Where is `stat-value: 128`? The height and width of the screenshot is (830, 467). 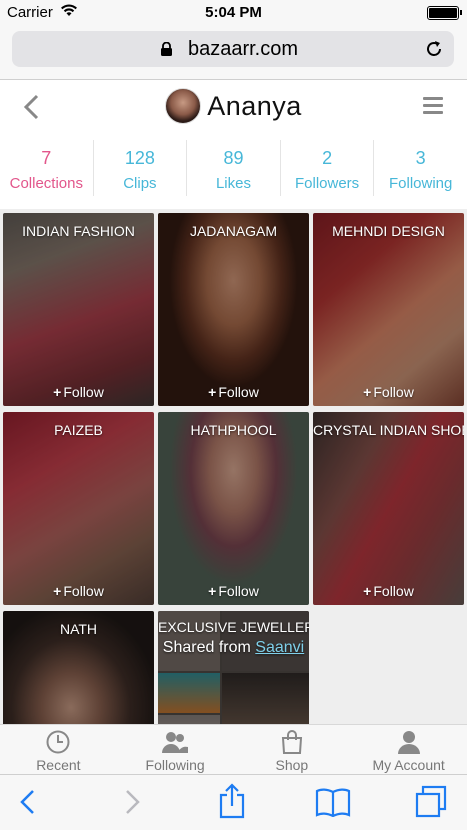
stat-value: 128 is located at coordinates (139, 158).